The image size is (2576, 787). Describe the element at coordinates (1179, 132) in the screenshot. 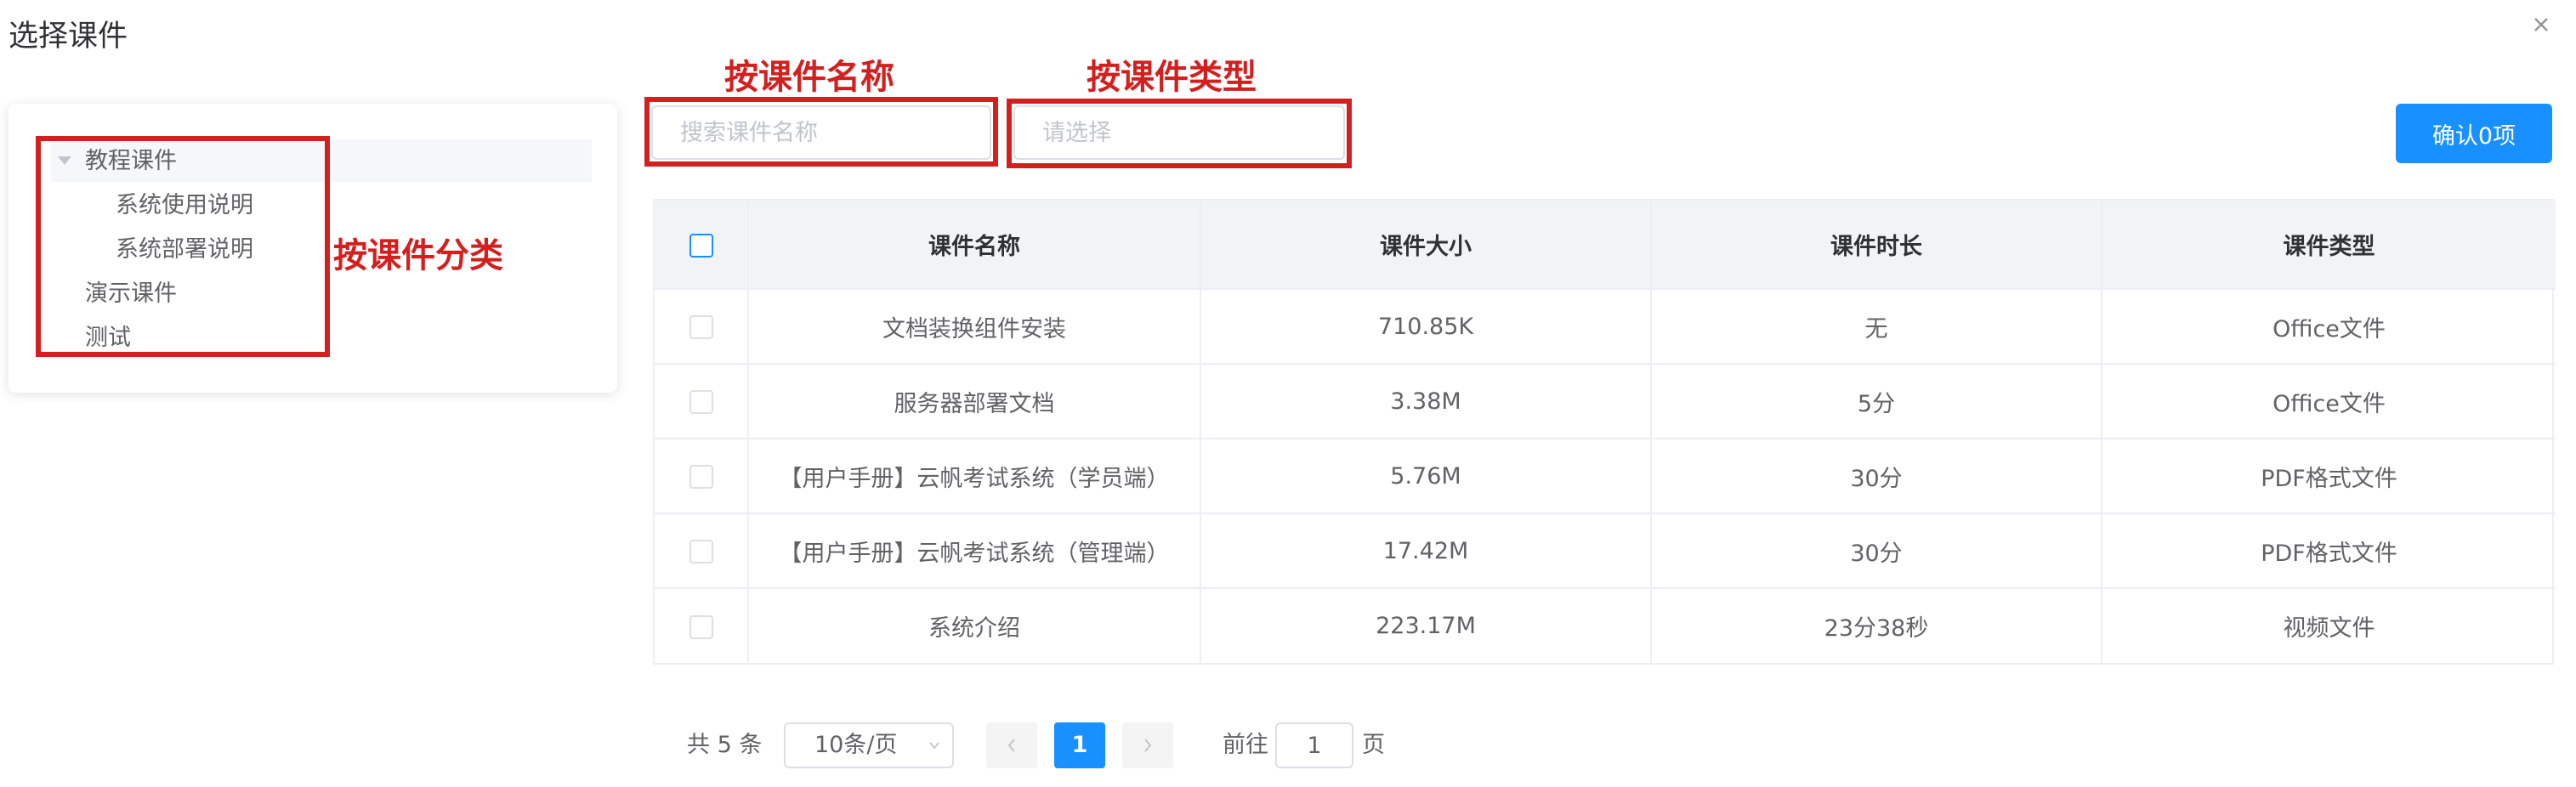

I see `course-type-select` at that location.